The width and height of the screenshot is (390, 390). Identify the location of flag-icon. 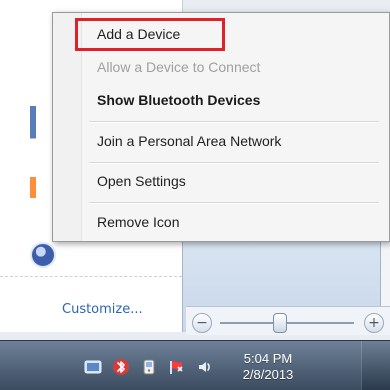
(177, 367).